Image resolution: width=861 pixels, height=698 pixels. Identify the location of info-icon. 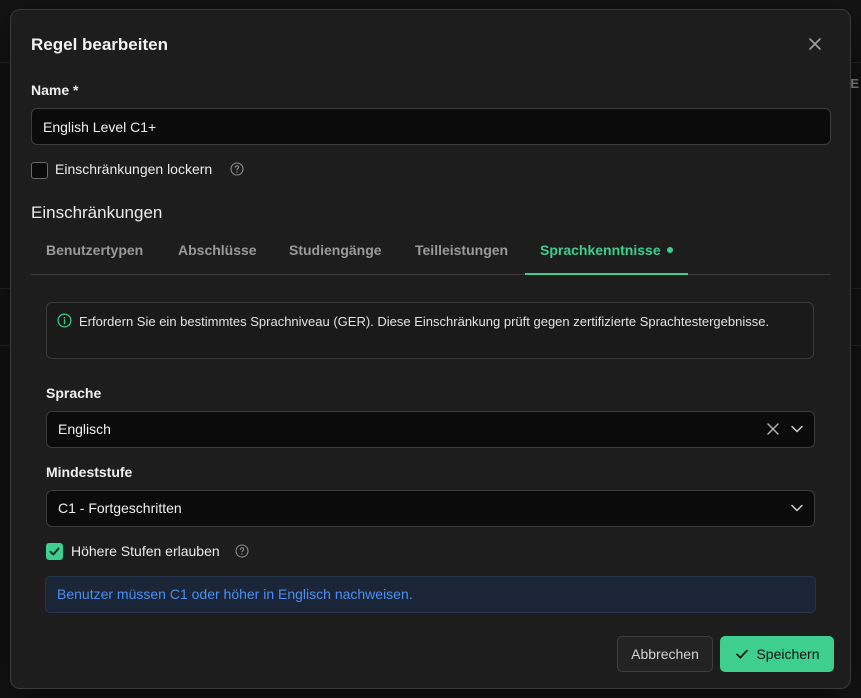
(64, 320).